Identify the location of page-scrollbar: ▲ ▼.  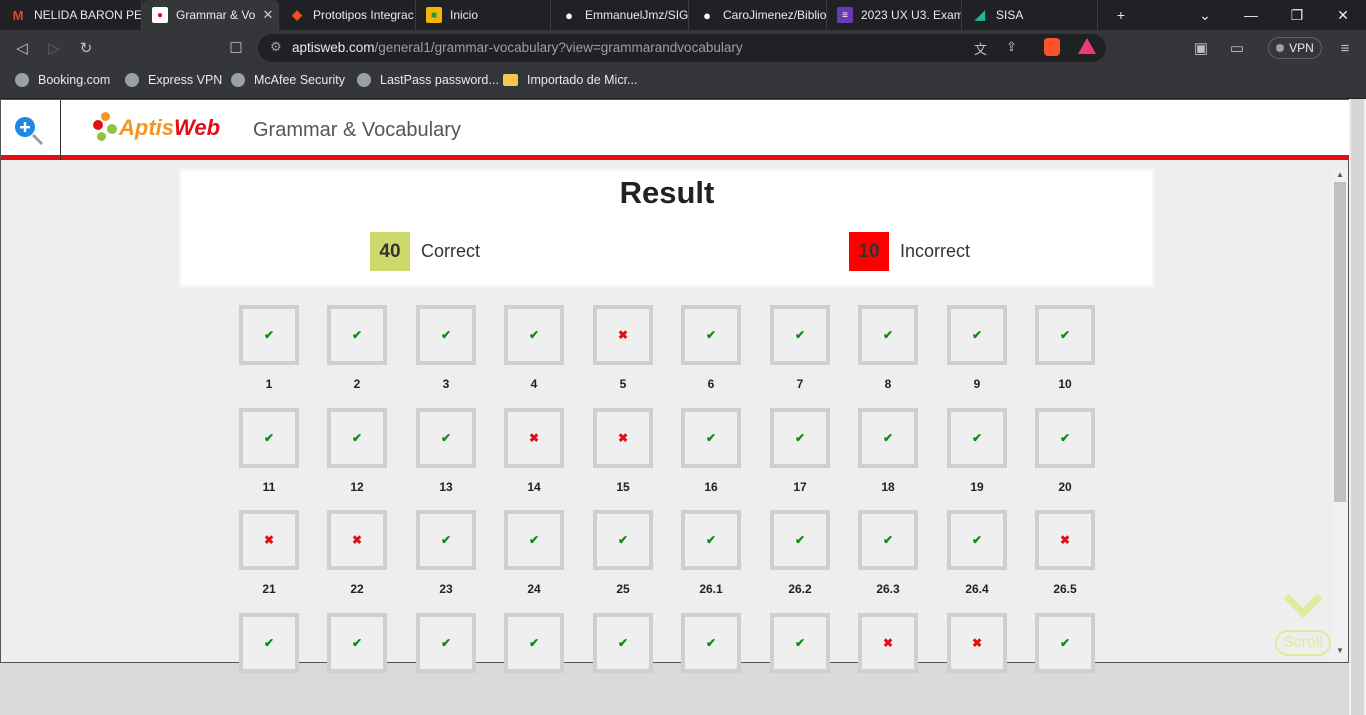
(1340, 414).